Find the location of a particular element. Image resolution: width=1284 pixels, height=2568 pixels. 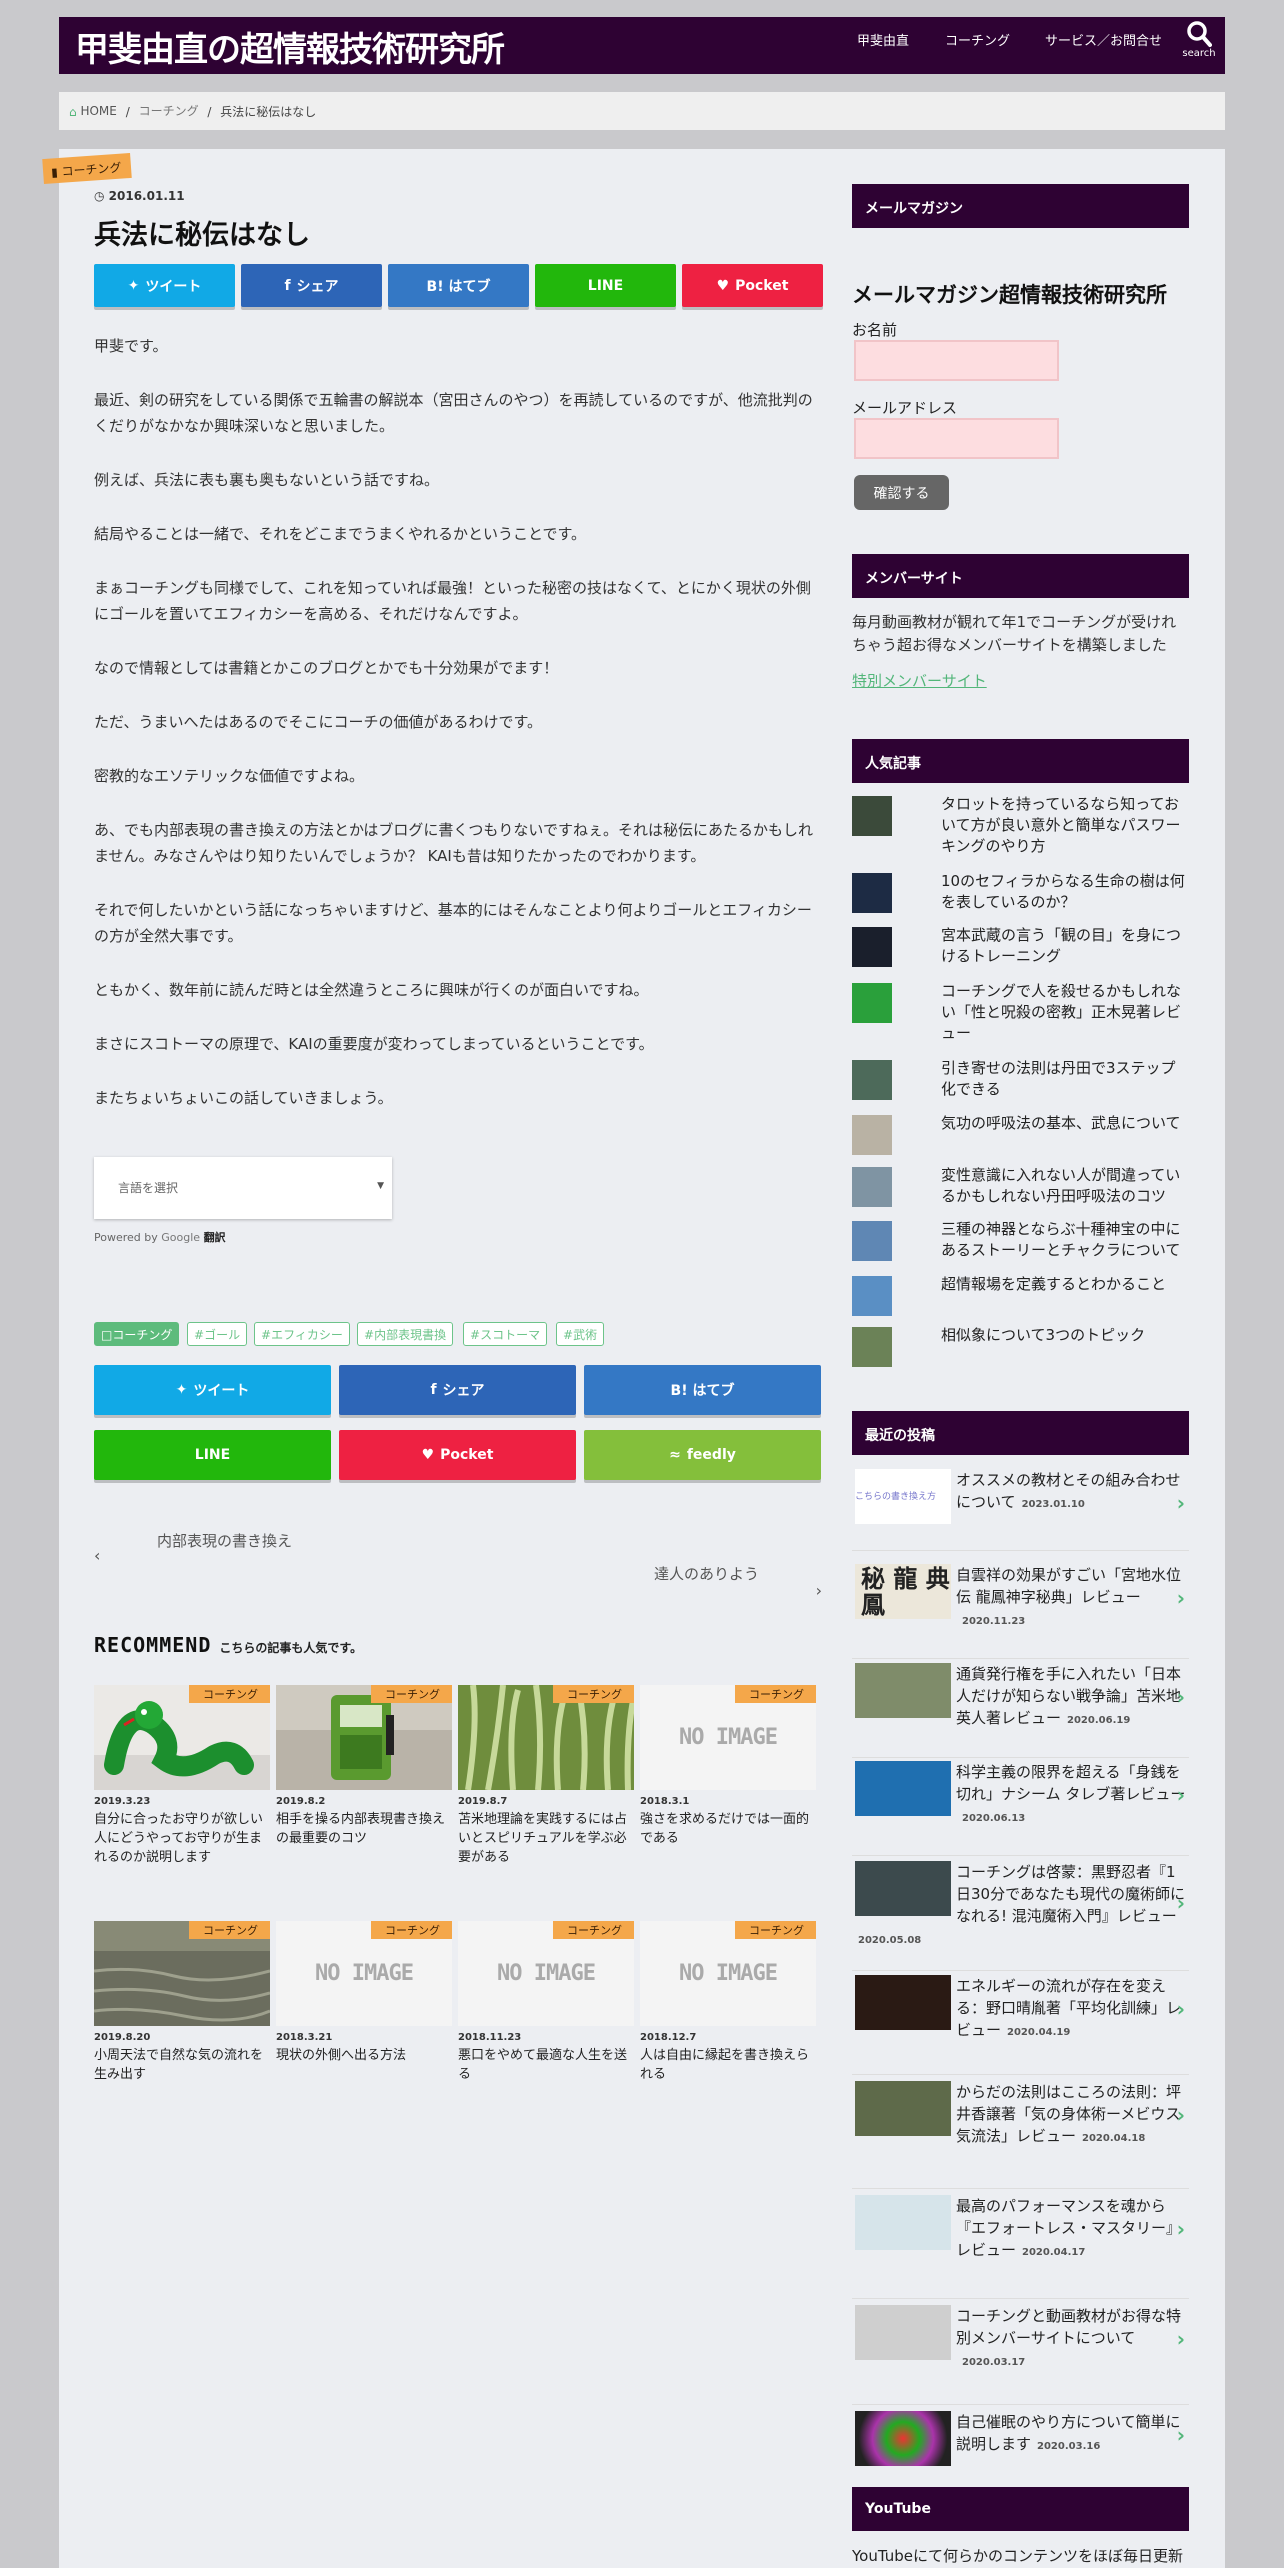

tag-category: □コーチング is located at coordinates (137, 1334).